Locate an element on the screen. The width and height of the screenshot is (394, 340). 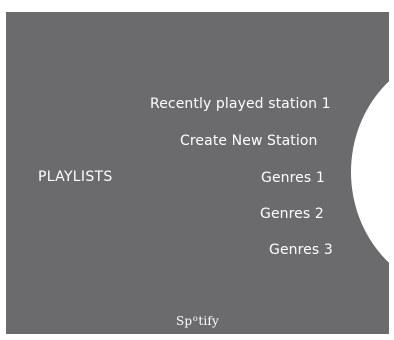
menu-item-genres-1: Genres 1 is located at coordinates (293, 178).